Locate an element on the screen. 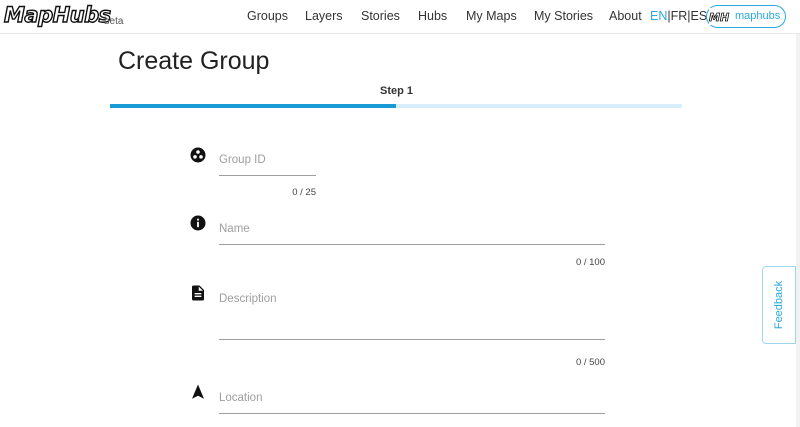 The width and height of the screenshot is (800, 427). nav-link-about: About is located at coordinates (625, 16).